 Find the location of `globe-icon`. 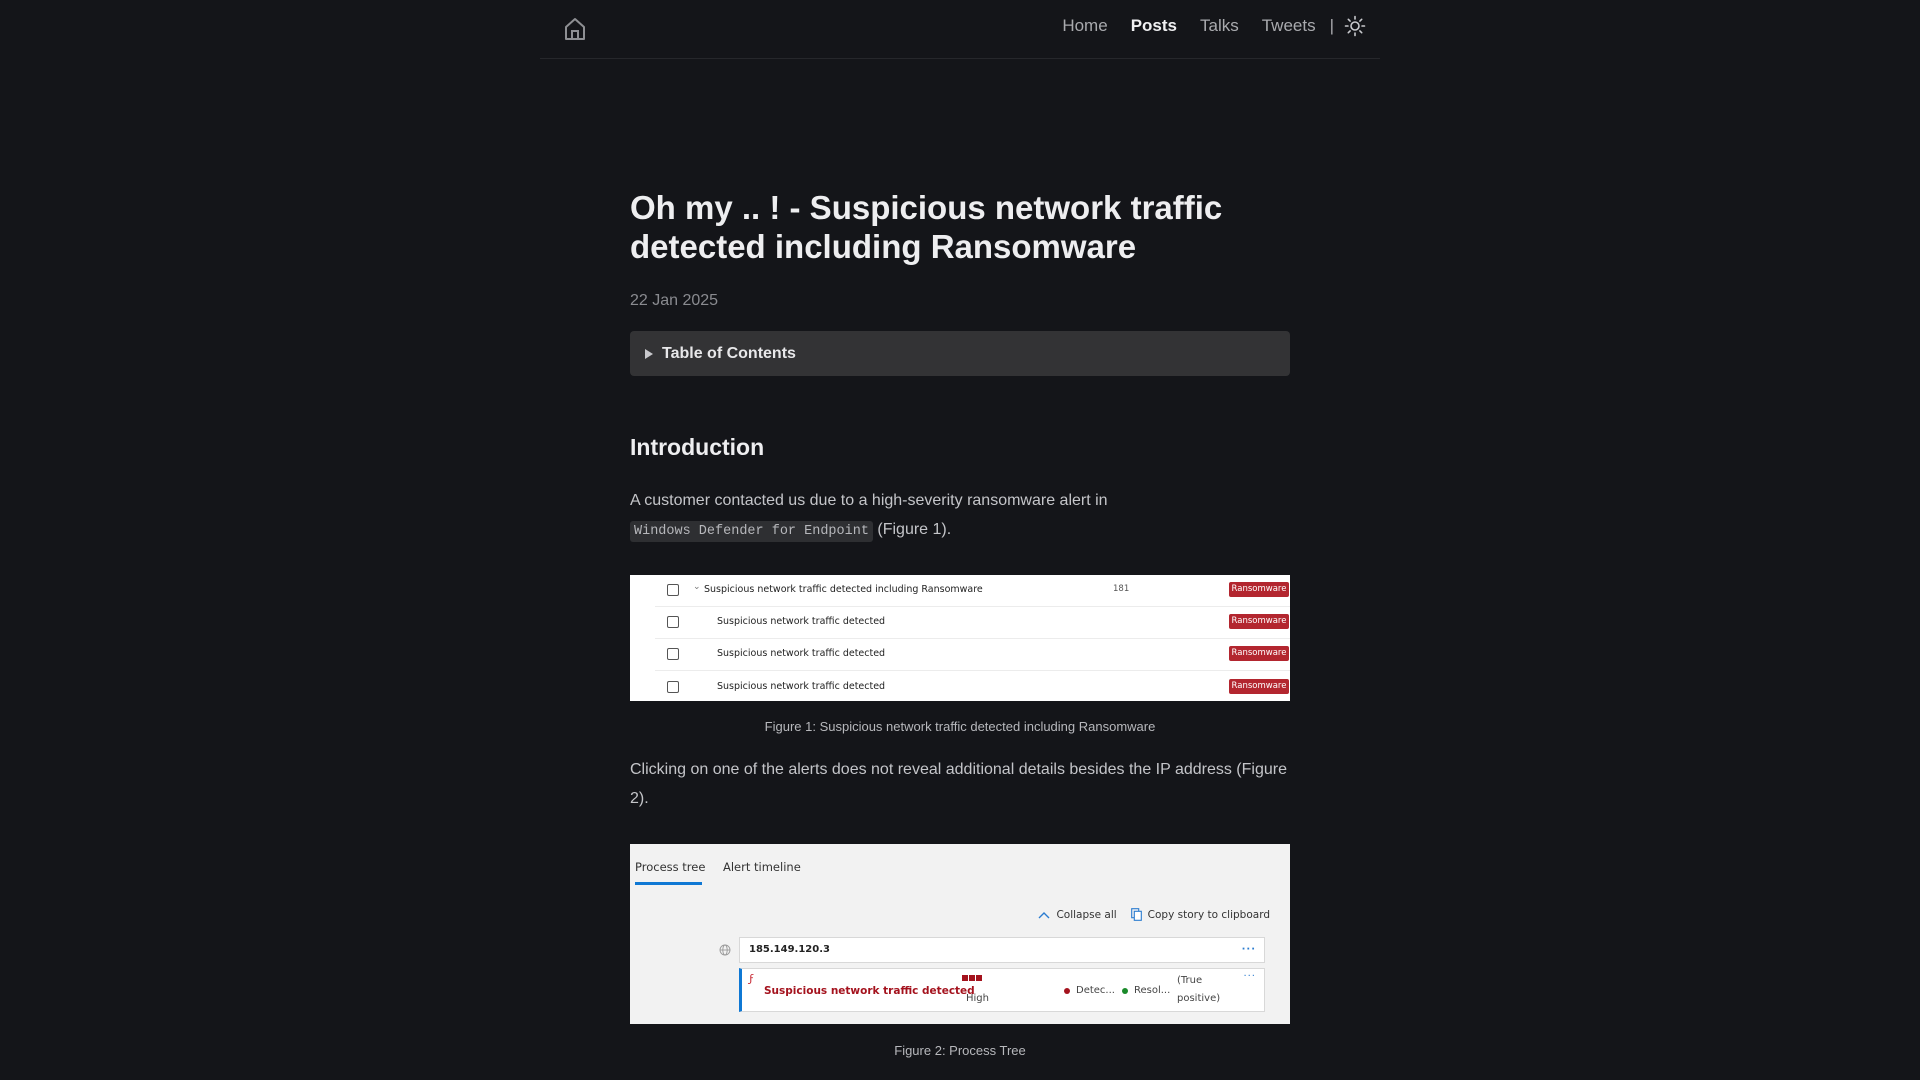

globe-icon is located at coordinates (725, 950).